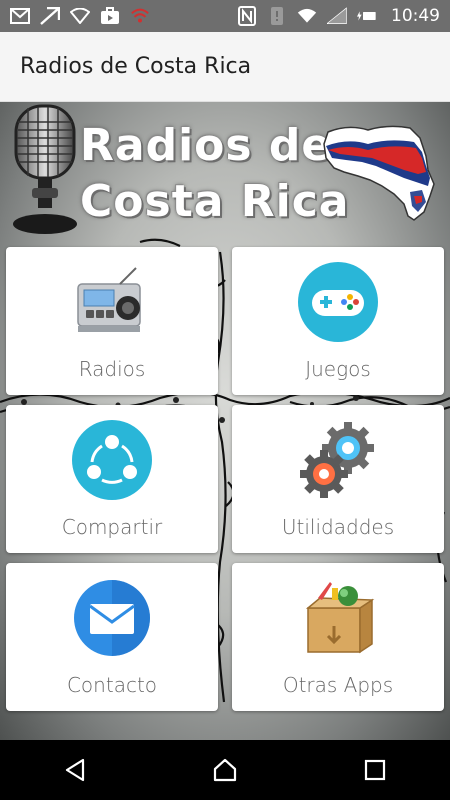 This screenshot has height=800, width=450. I want to click on signal-icon, so click(337, 16).